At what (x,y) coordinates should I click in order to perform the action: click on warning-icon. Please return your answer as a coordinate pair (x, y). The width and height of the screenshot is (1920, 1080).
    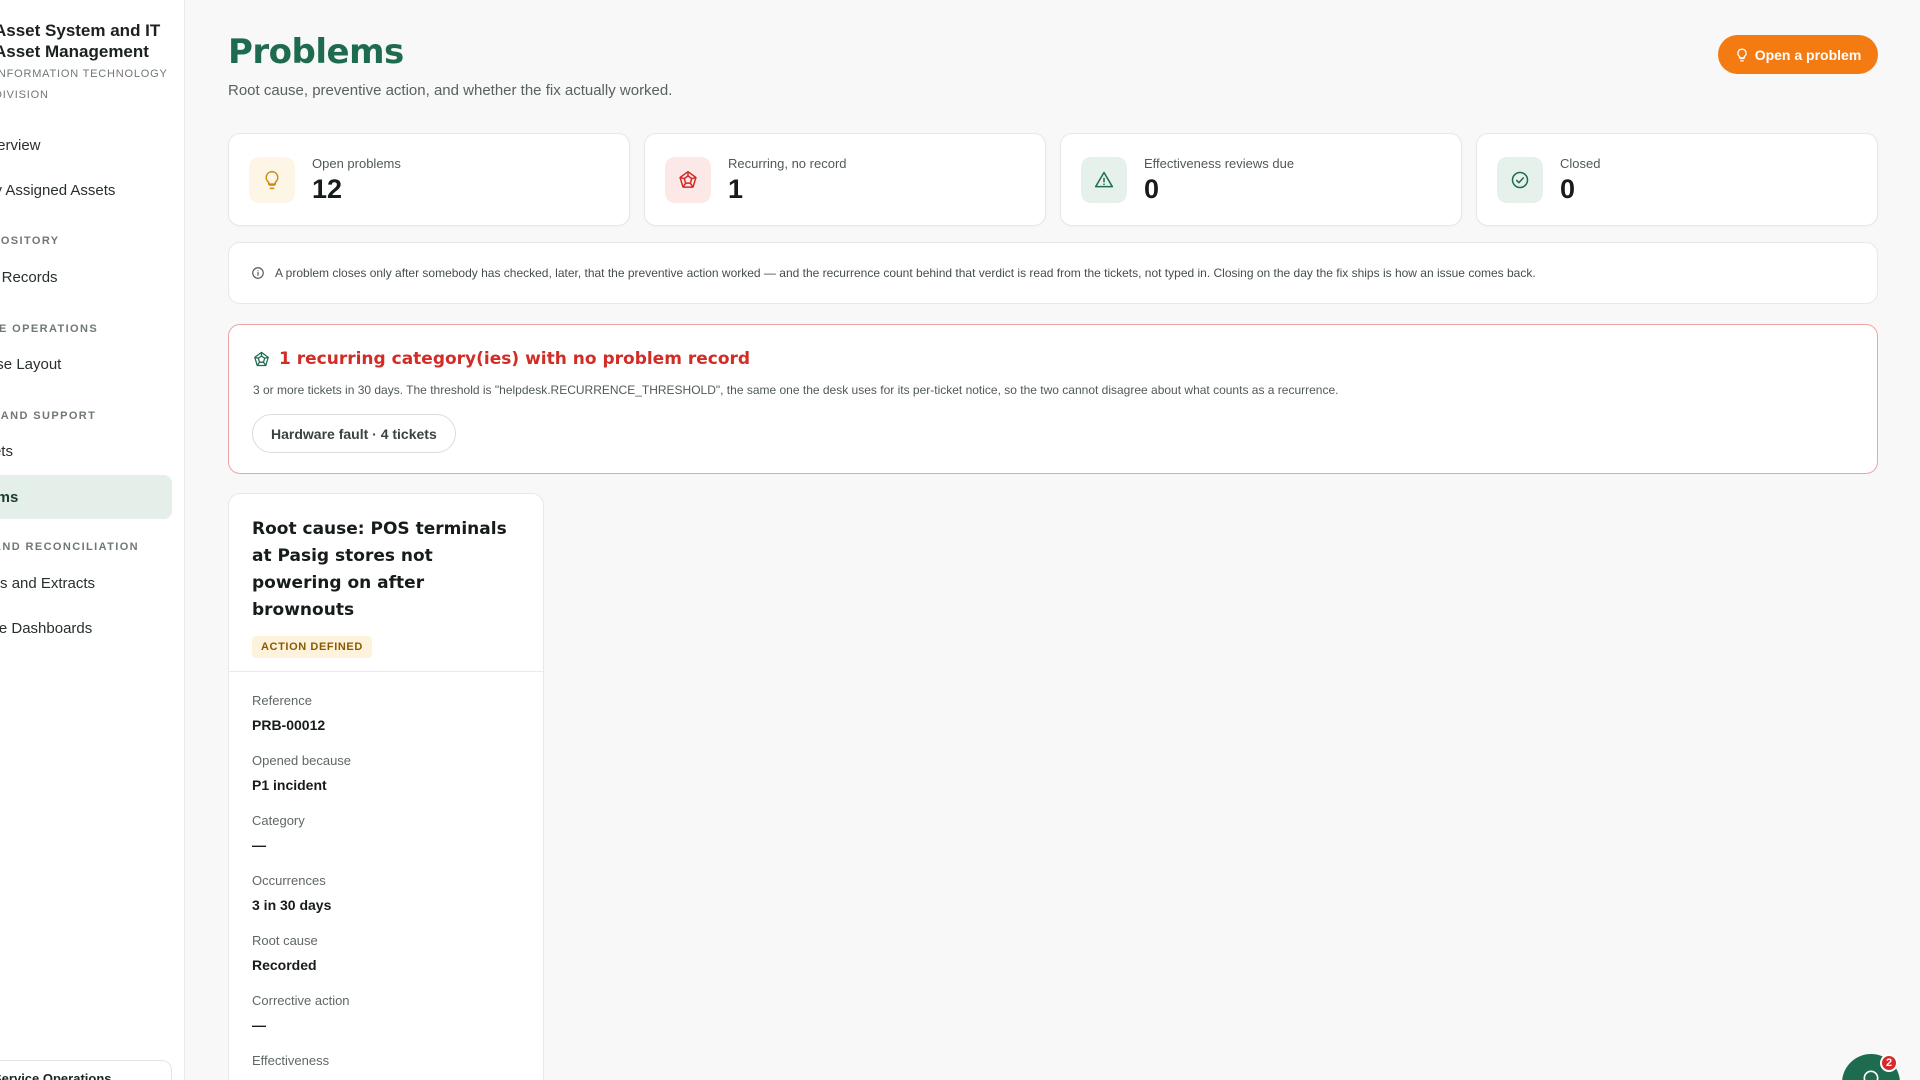
    Looking at the image, I should click on (1104, 180).